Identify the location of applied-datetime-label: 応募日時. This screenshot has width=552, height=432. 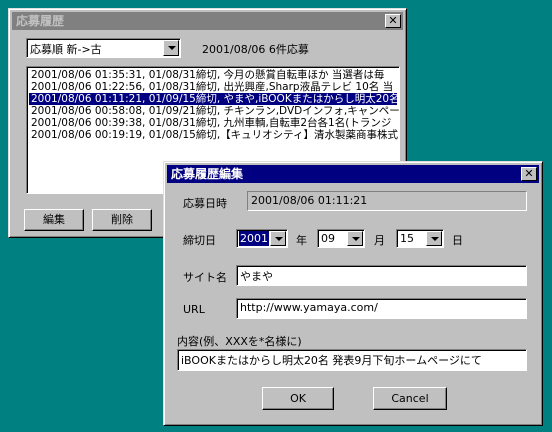
(205, 203).